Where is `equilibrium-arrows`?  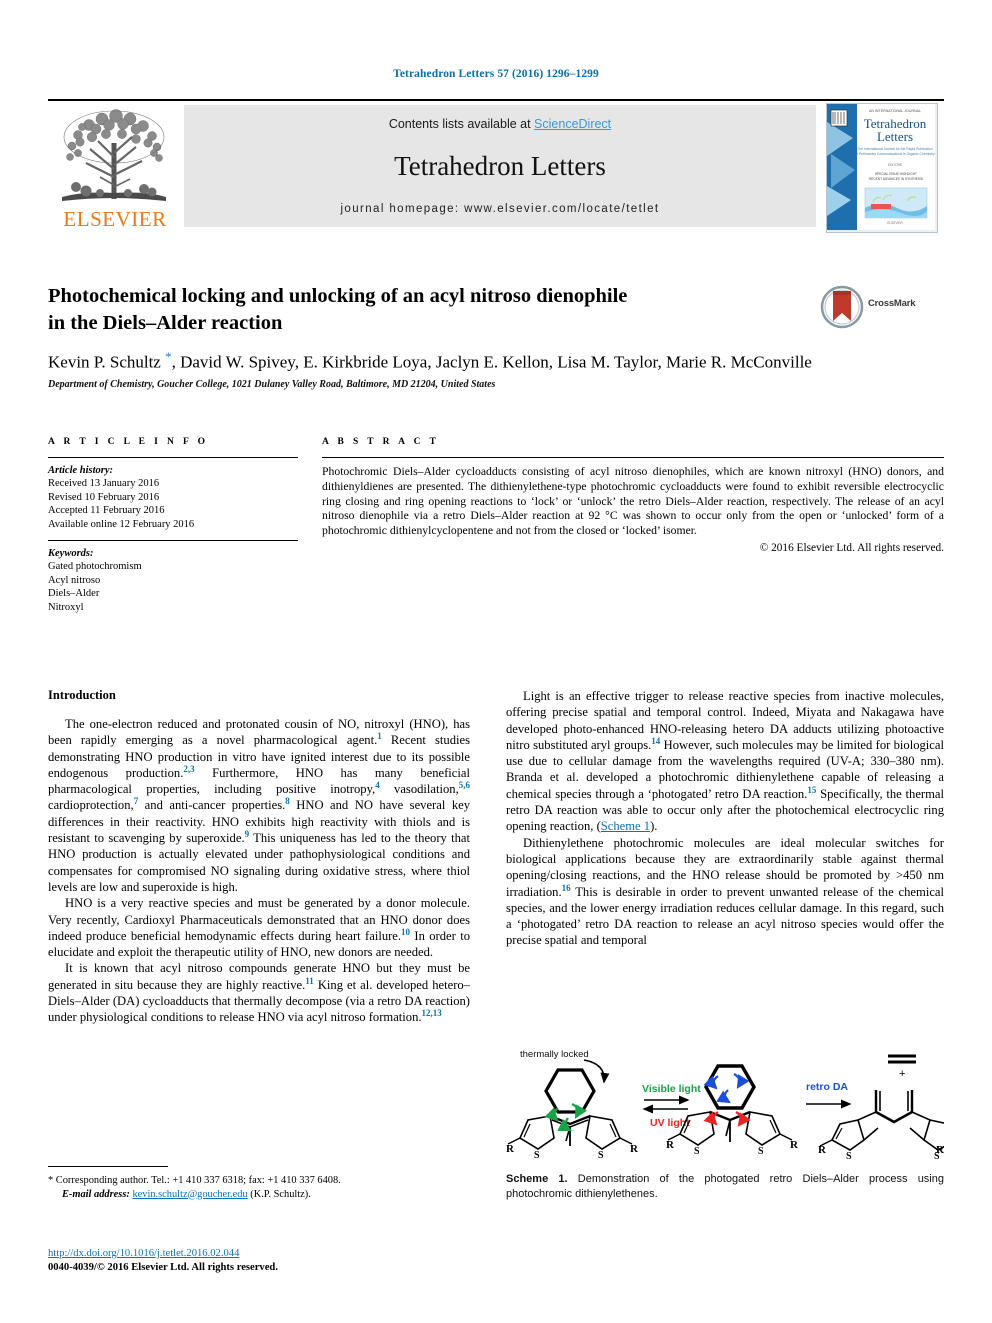 equilibrium-arrows is located at coordinates (666, 1104).